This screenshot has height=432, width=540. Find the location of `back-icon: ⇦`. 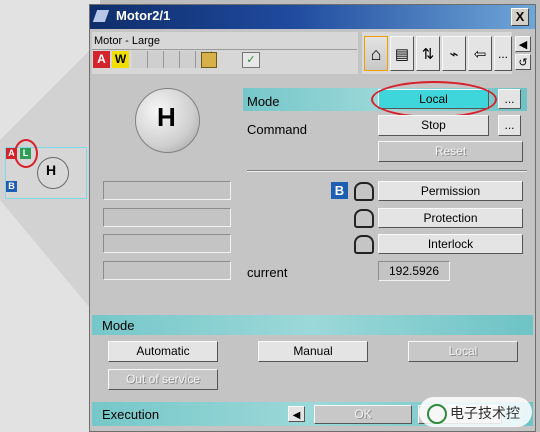

back-icon: ⇦ is located at coordinates (480, 53).